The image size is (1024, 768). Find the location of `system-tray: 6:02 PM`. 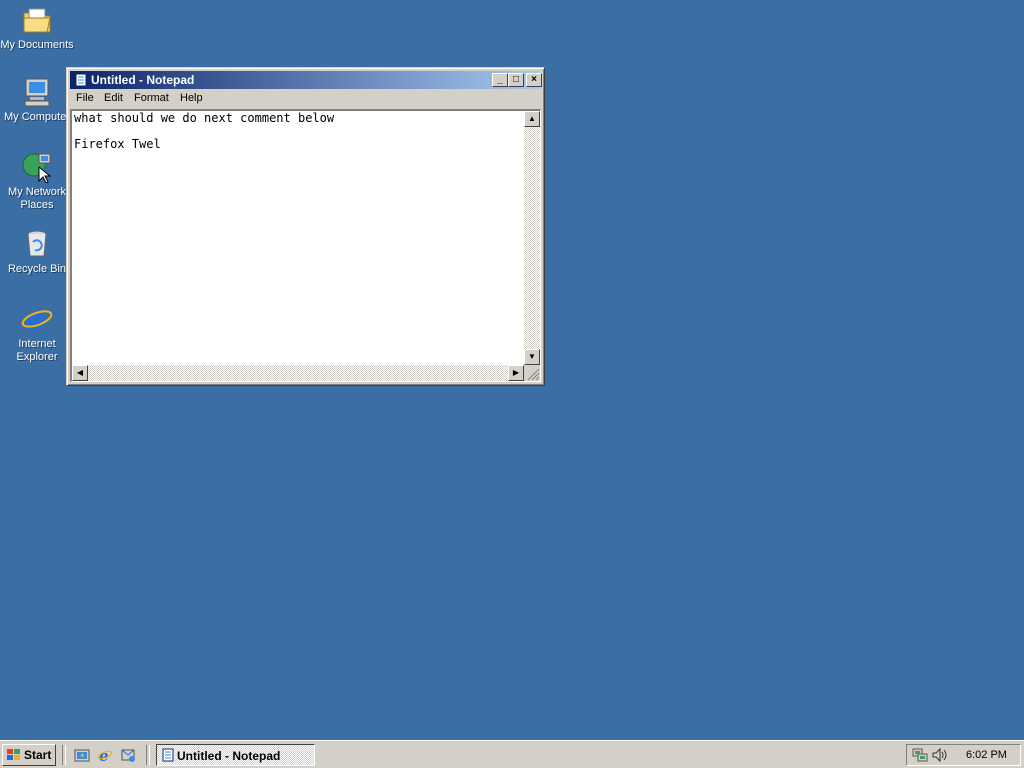

system-tray: 6:02 PM is located at coordinates (963, 755).